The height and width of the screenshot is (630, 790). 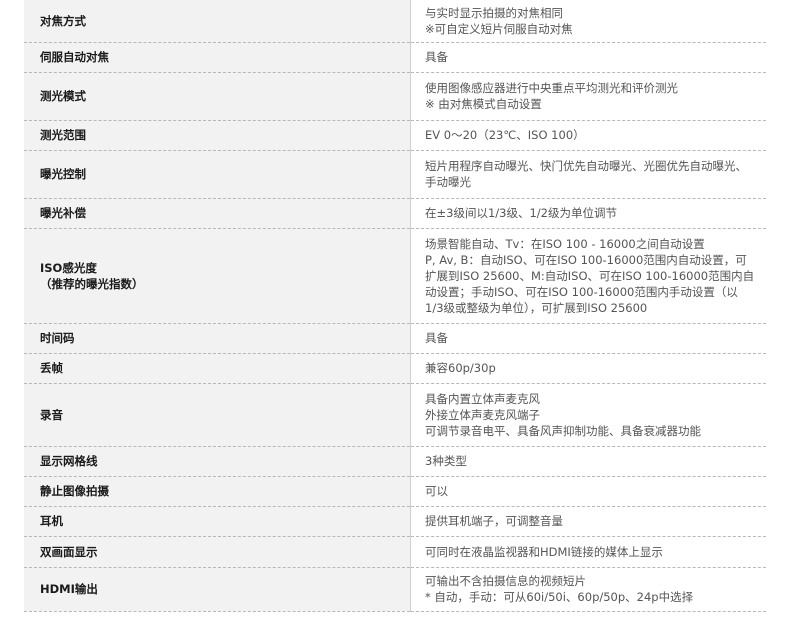 What do you see at coordinates (74, 491) in the screenshot?
I see `spec-label: 静止图像拍摄` at bounding box center [74, 491].